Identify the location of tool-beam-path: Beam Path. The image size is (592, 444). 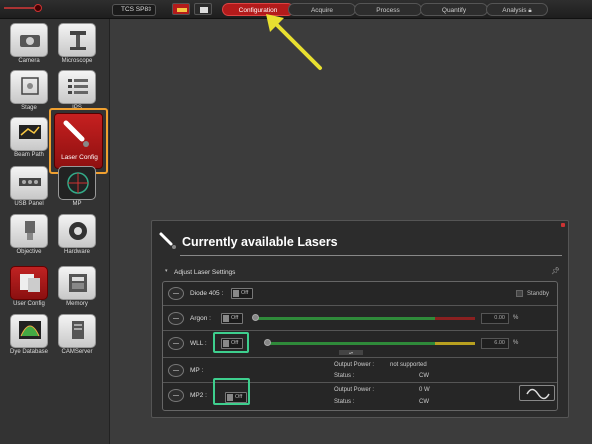
(29, 140).